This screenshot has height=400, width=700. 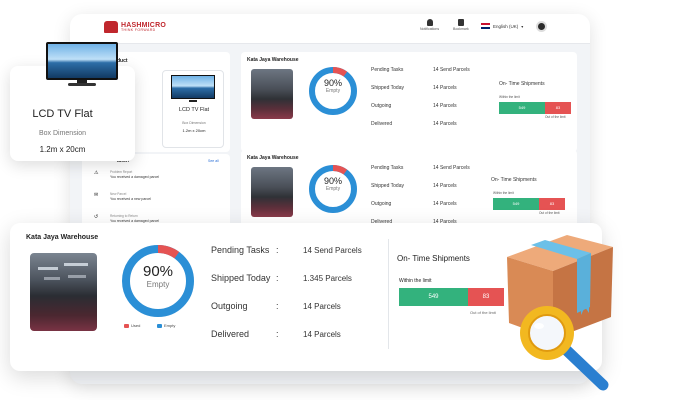 I want to click on bell-icon, so click(x=429, y=22).